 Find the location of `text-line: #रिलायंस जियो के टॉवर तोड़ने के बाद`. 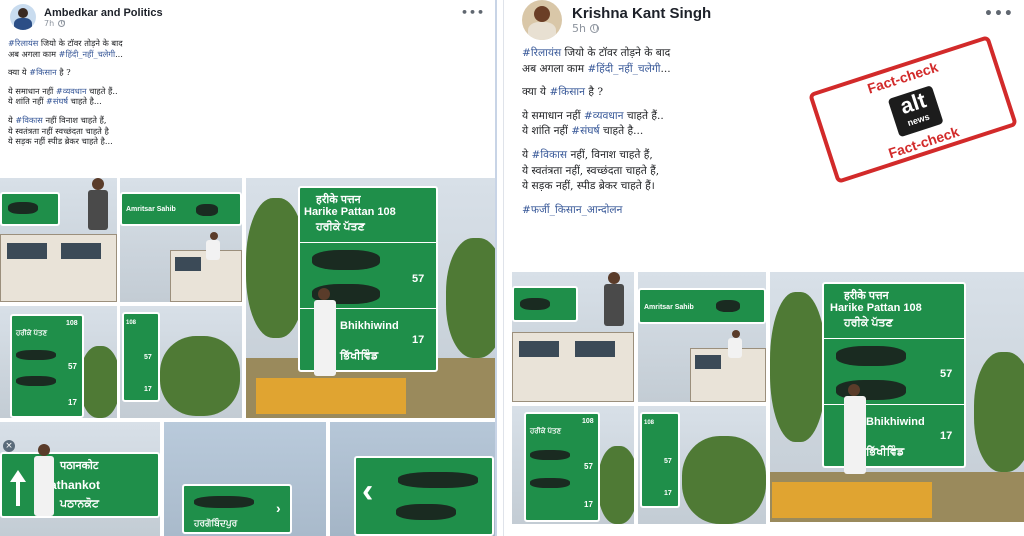

text-line: #रिलायंस जियो के टॉवर तोड़ने के बाद is located at coordinates (65, 43).